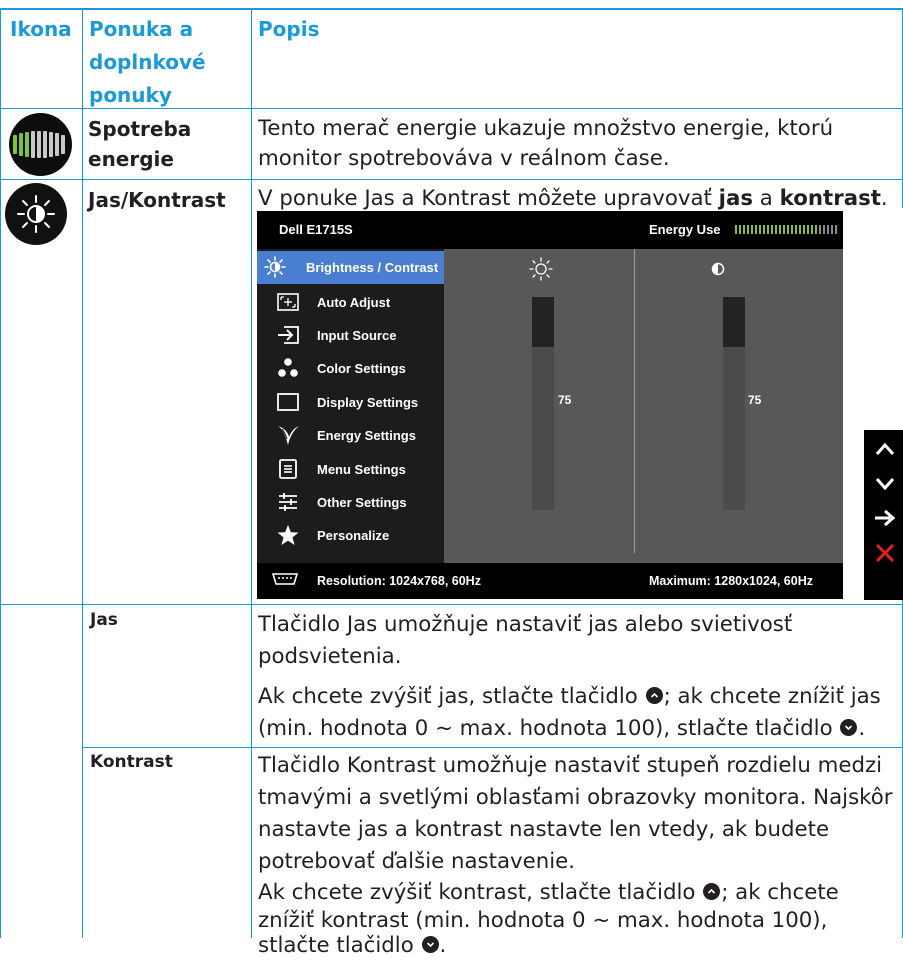 The image size is (903, 962). I want to click on osd-menu-label: Energy Settings, so click(366, 435).